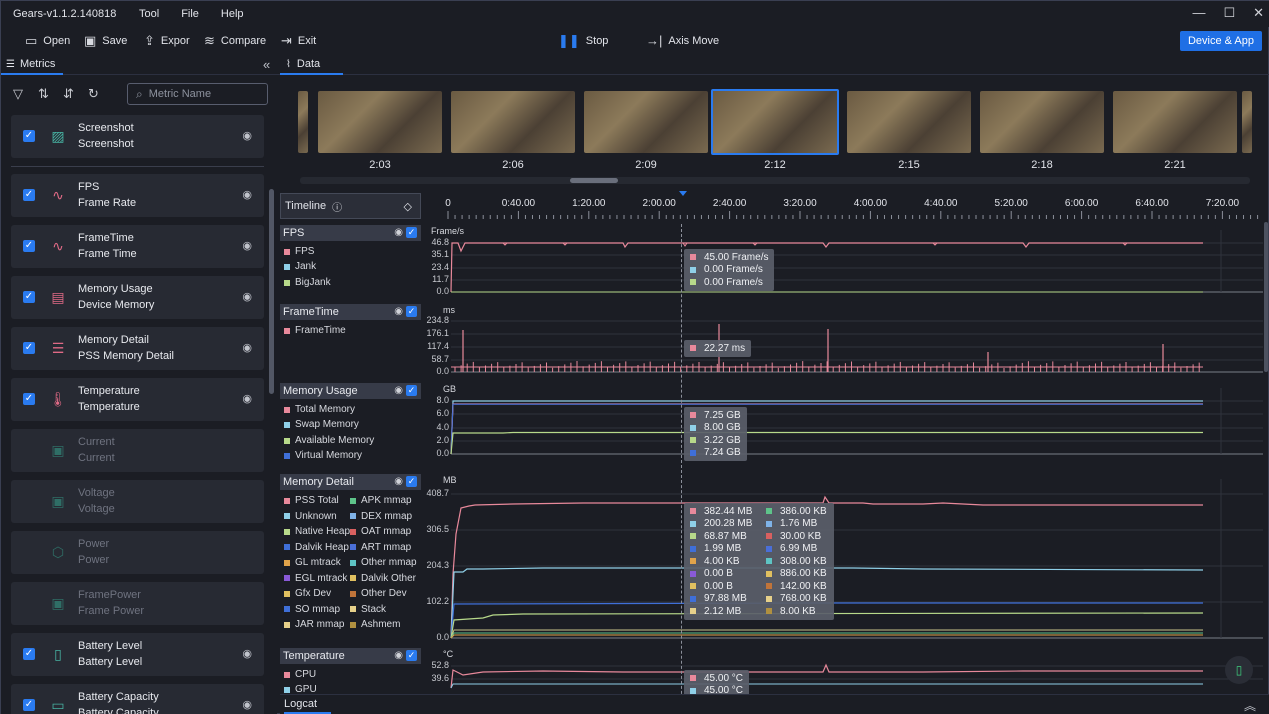 This screenshot has width=1269, height=714. What do you see at coordinates (232, 14) in the screenshot?
I see `menu-help: Help` at bounding box center [232, 14].